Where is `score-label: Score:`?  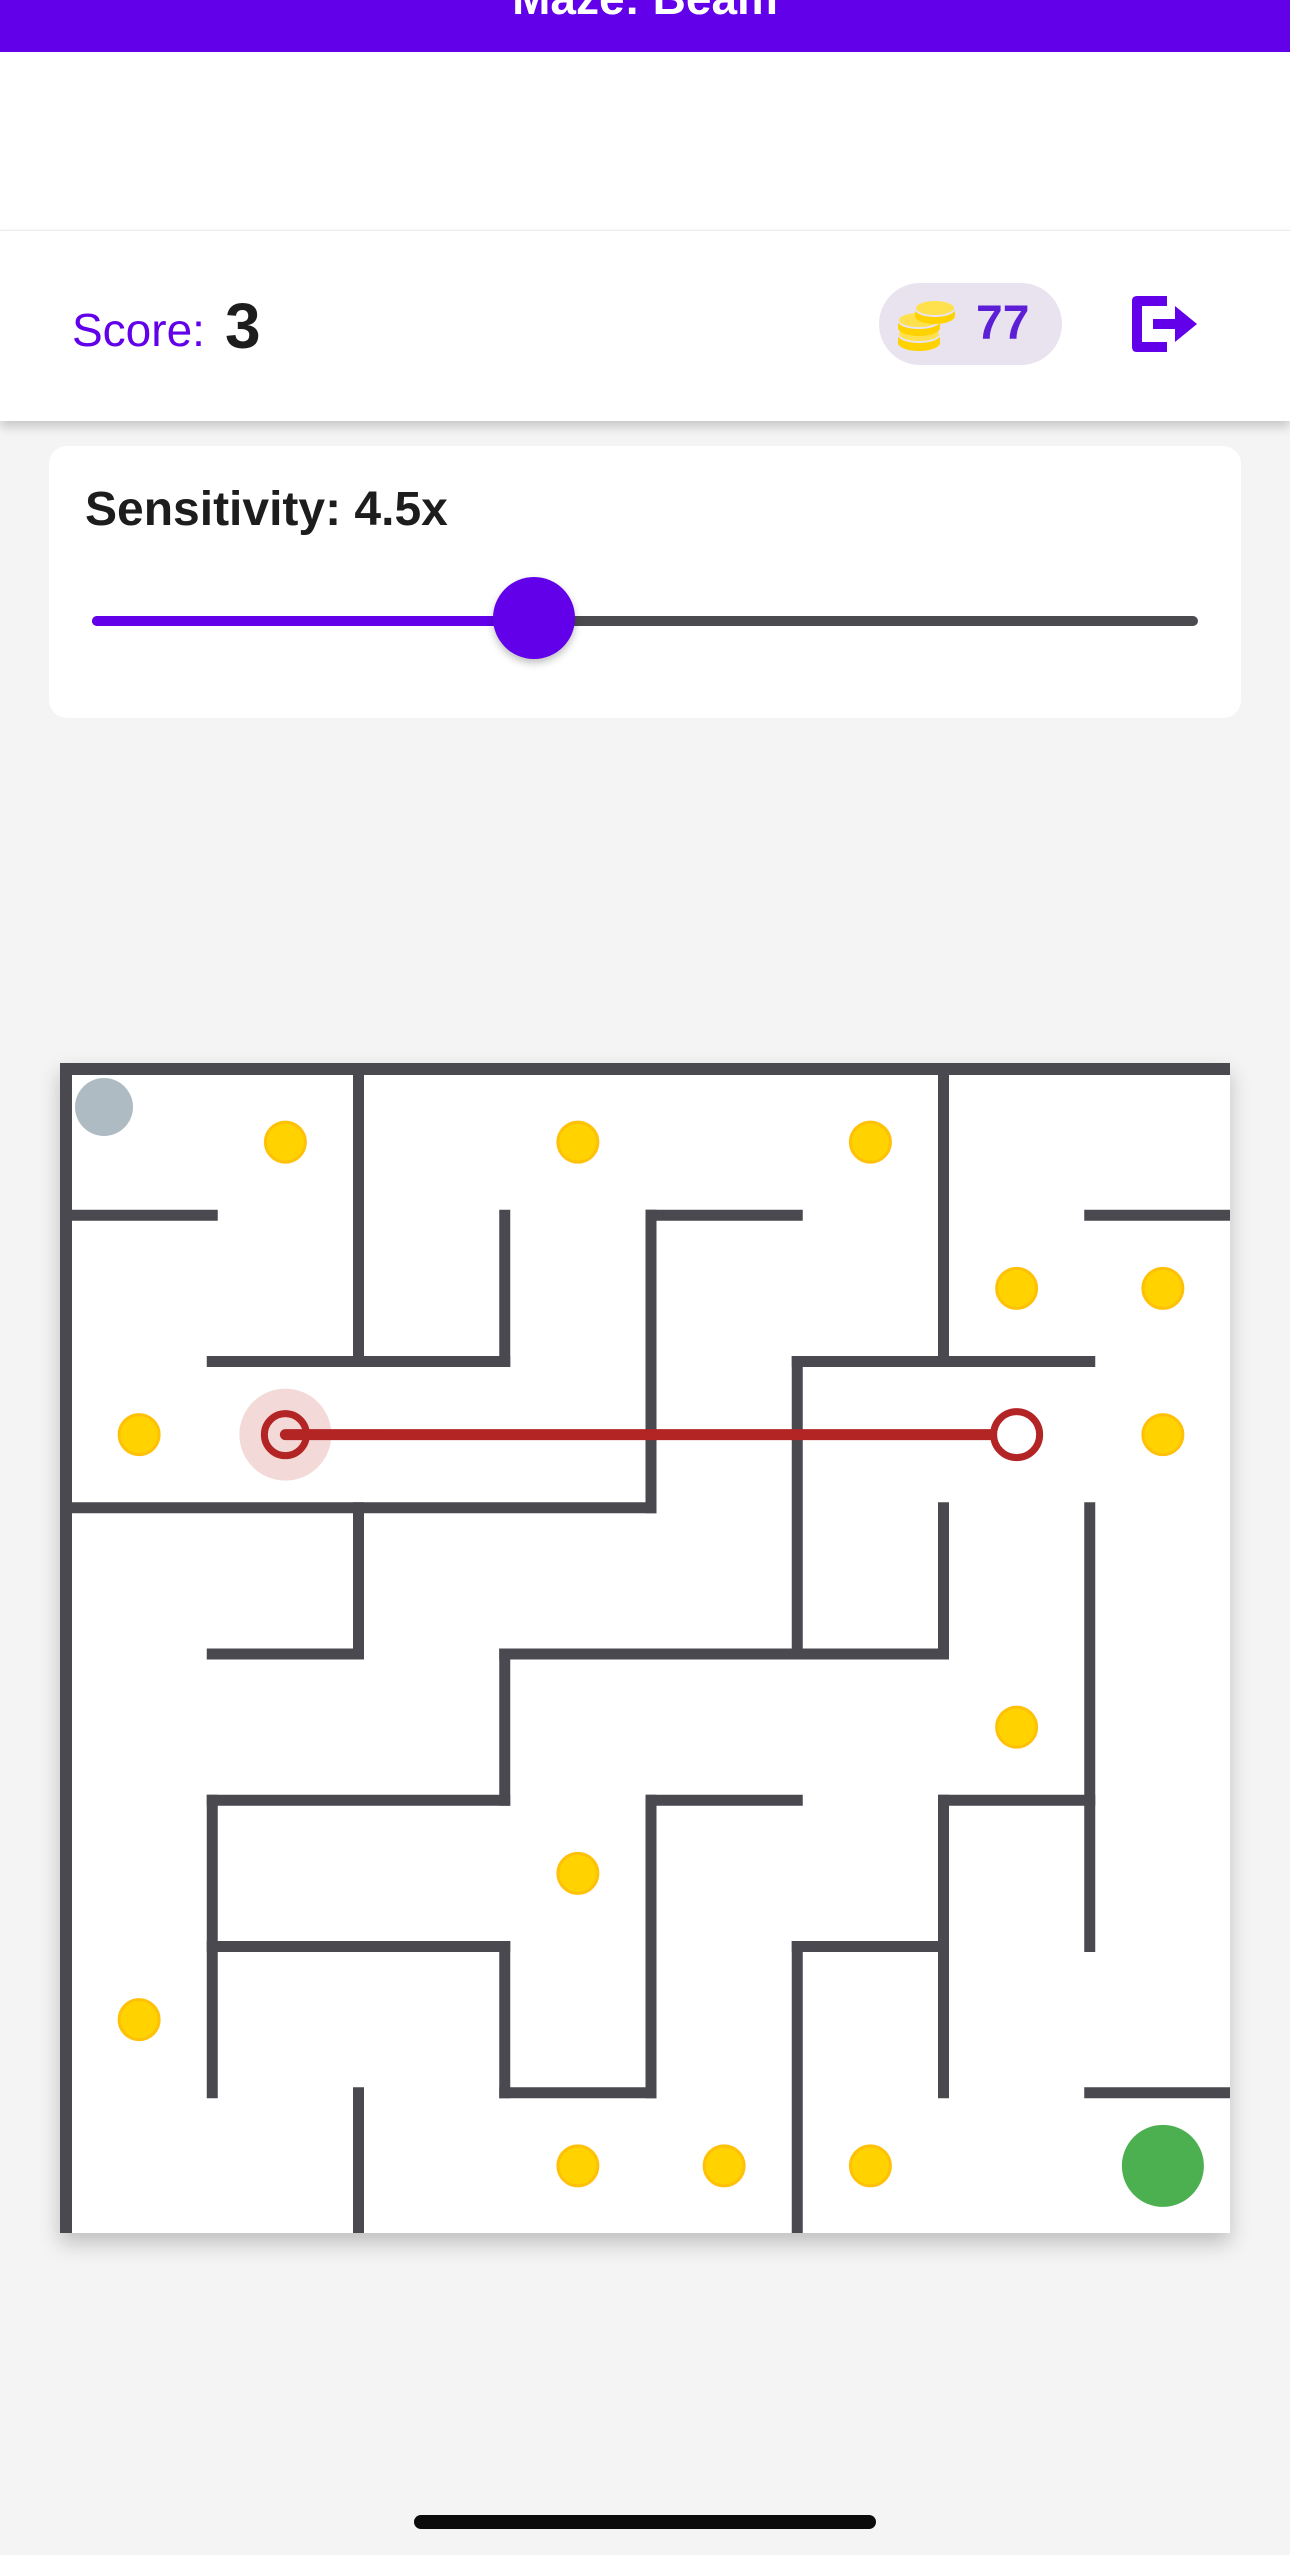
score-label: Score: is located at coordinates (138, 330).